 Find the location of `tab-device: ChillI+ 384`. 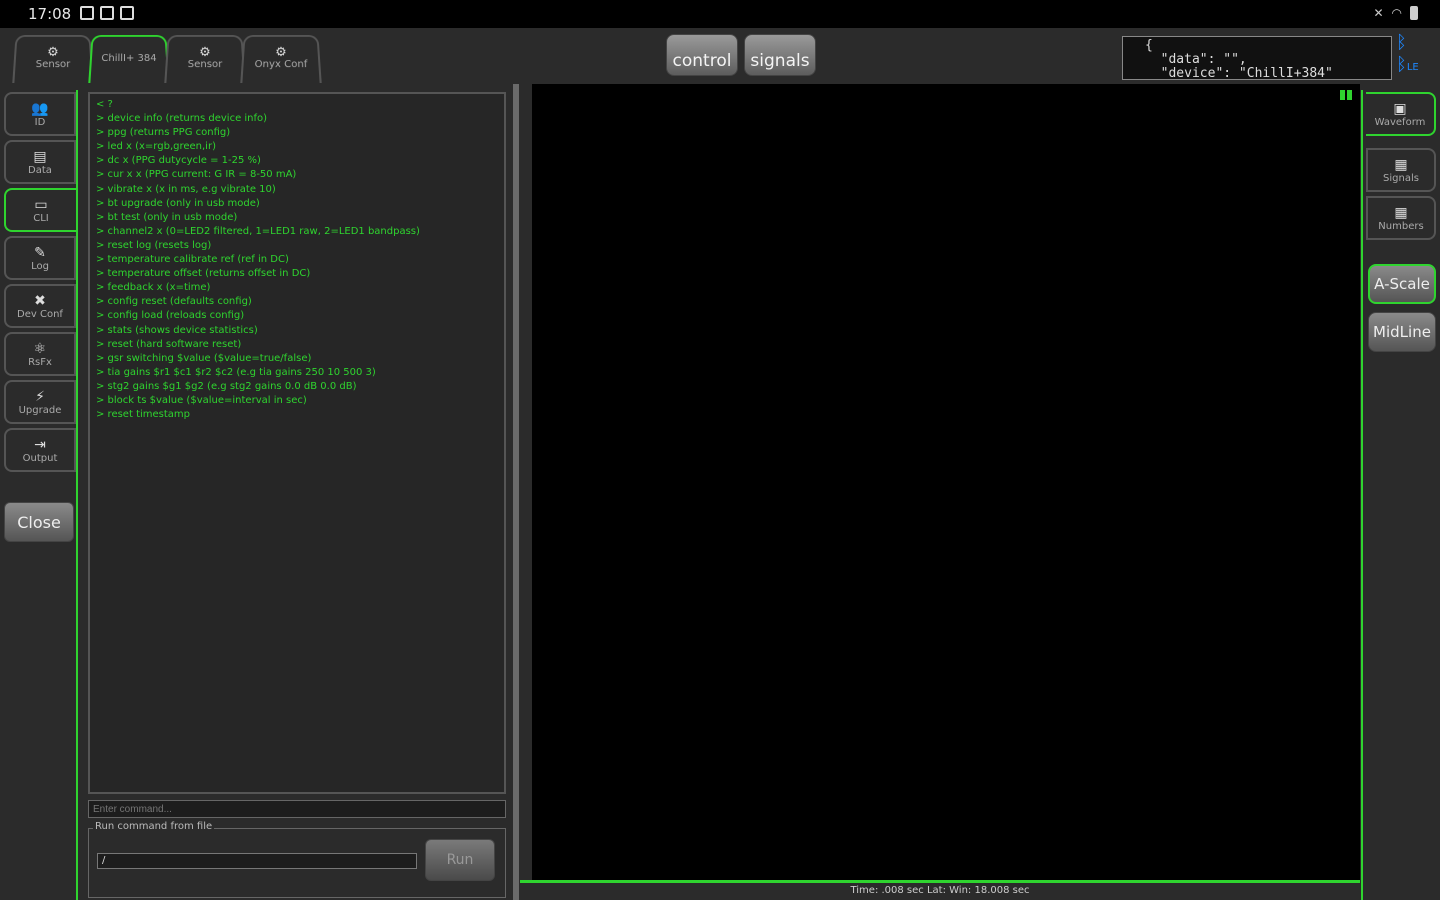

tab-device: ChillI+ 384 is located at coordinates (129, 59).